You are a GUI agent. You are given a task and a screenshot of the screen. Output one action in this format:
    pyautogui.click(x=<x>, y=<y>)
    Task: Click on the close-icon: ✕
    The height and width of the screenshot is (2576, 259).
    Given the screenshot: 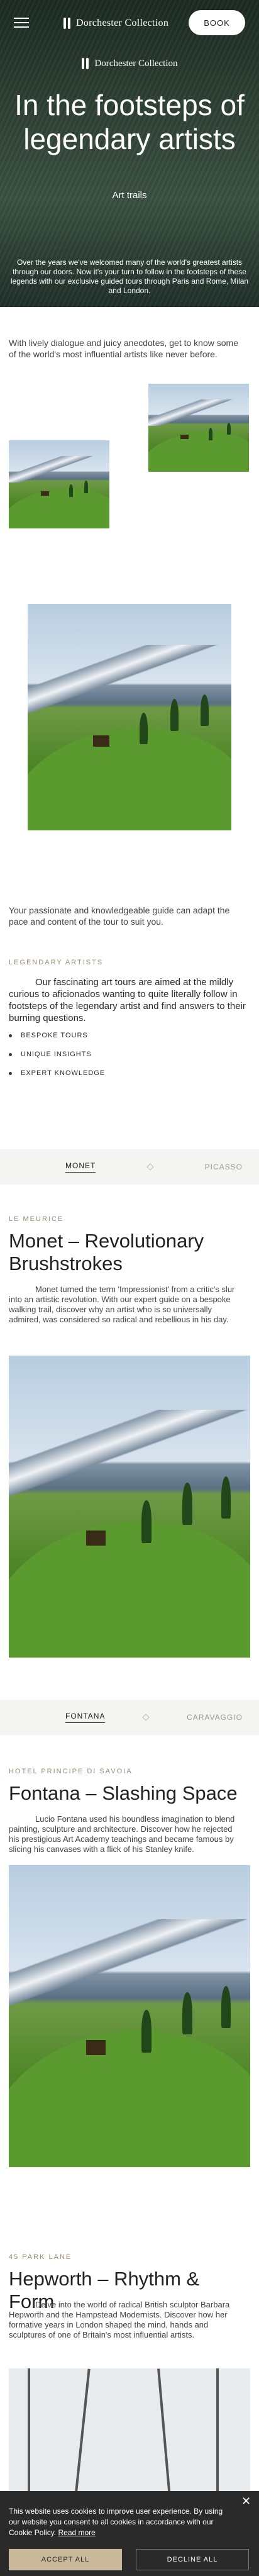 What is the action you would take?
    pyautogui.click(x=246, y=2501)
    